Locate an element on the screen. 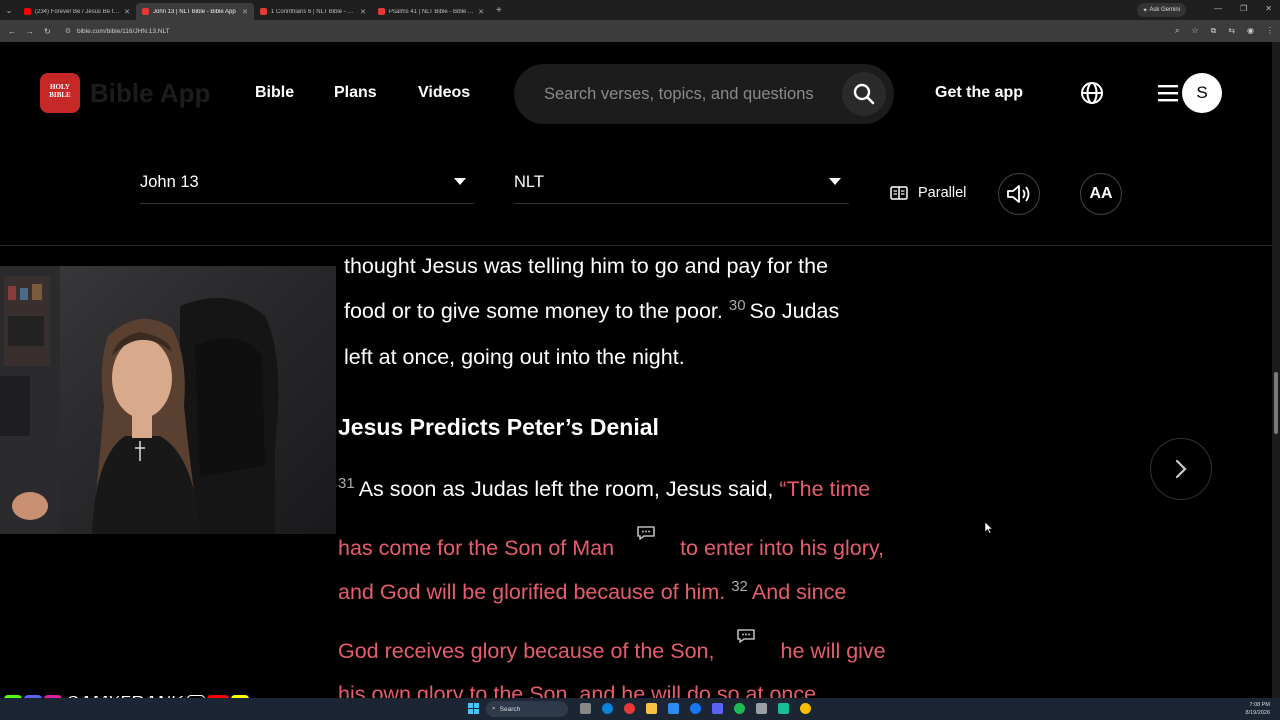  tab-title: John 13 | NLT Bible - Bible App is located at coordinates (194, 11).